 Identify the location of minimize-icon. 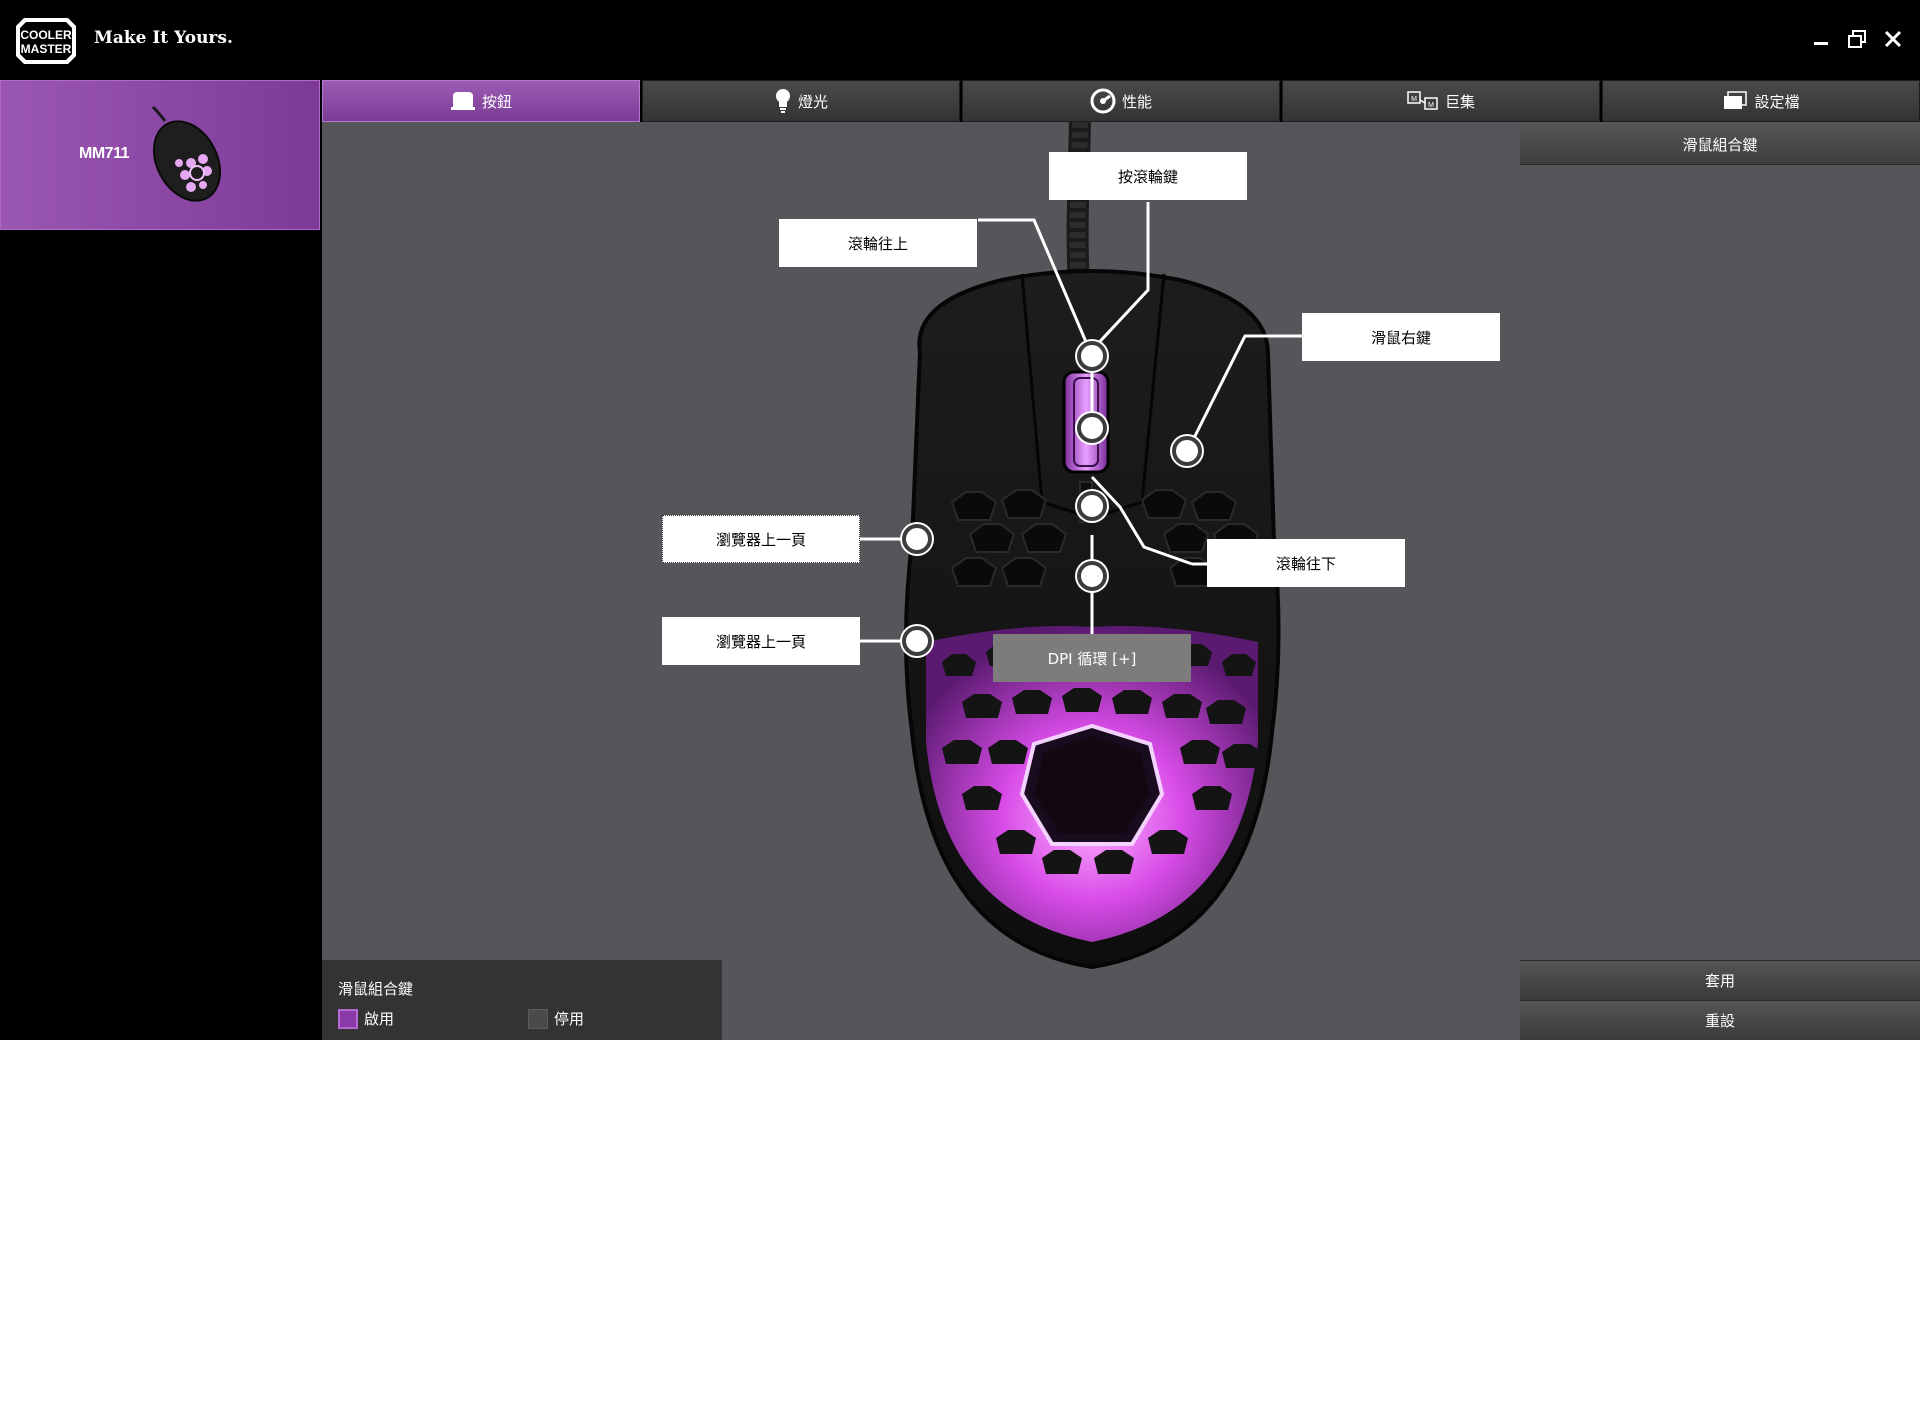
(1821, 39).